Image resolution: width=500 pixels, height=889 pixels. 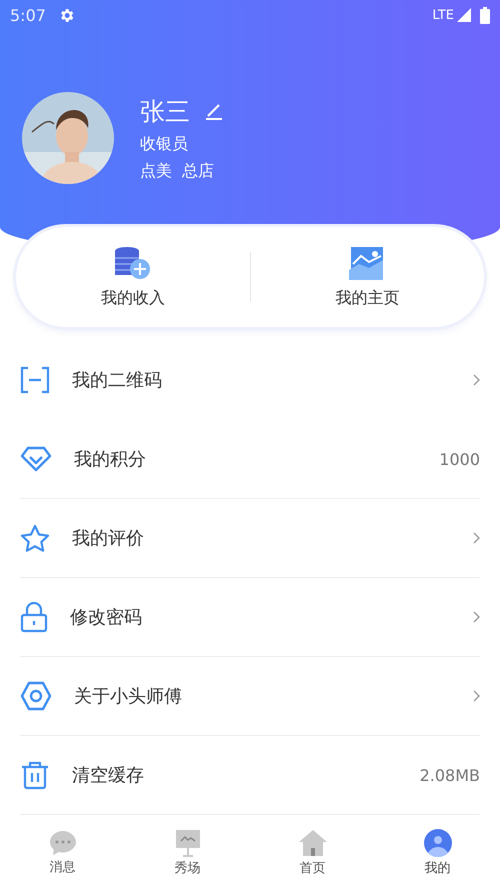 I want to click on nav-tab: 秀场, so click(x=187, y=853).